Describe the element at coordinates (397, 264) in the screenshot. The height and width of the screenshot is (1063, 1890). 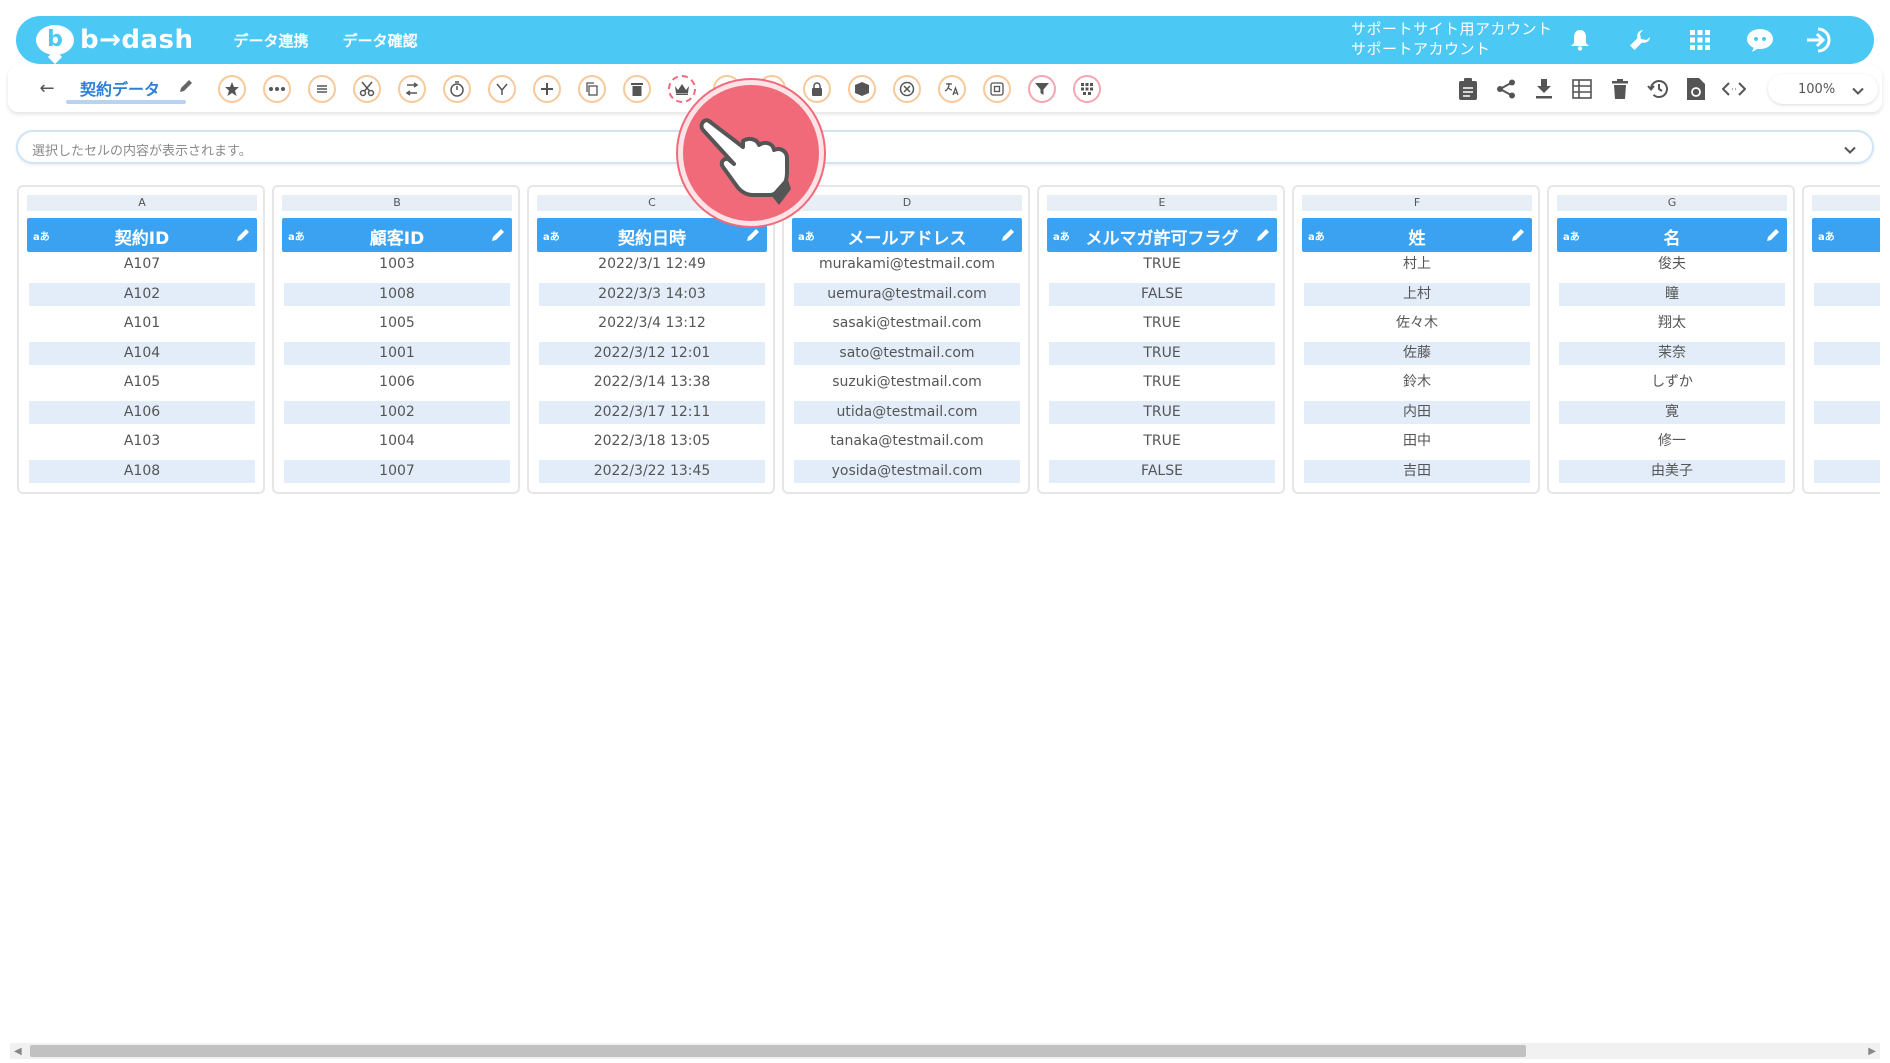
I see `table-cell: 1003` at that location.